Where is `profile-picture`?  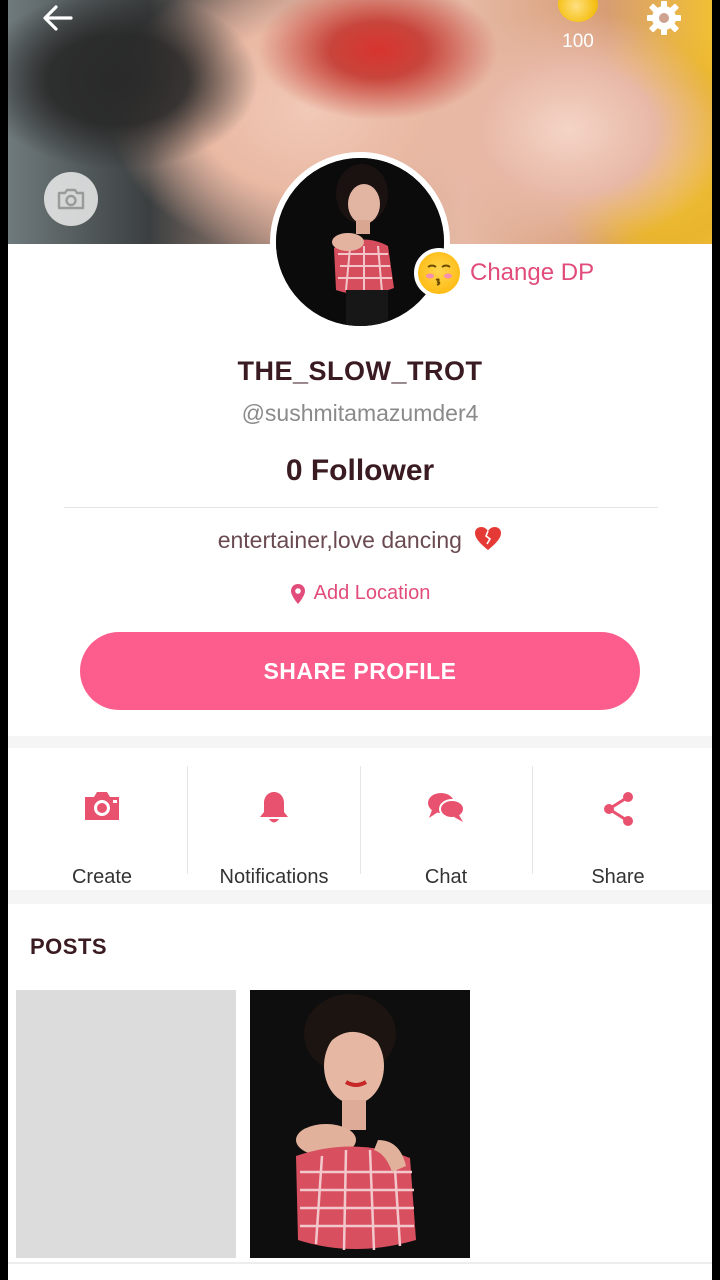
profile-picture is located at coordinates (360, 242).